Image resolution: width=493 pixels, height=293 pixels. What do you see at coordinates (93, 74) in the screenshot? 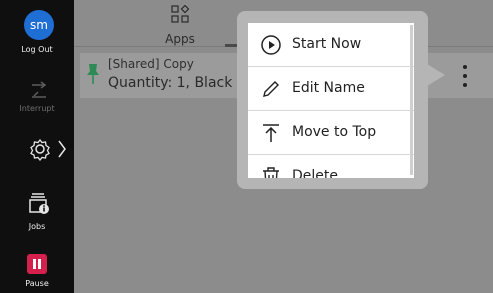
I see `pin-icon` at bounding box center [93, 74].